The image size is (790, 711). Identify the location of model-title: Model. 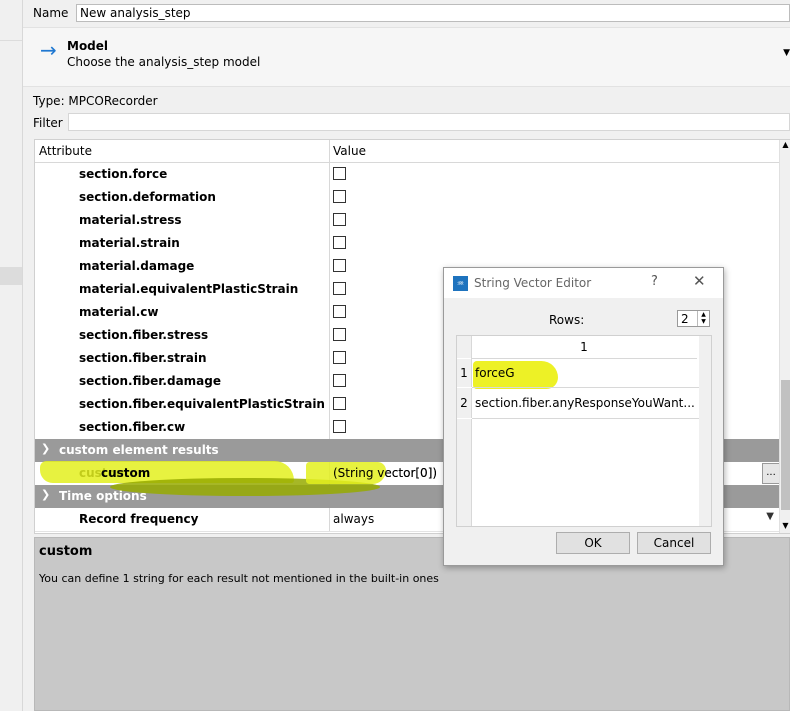
(88, 46).